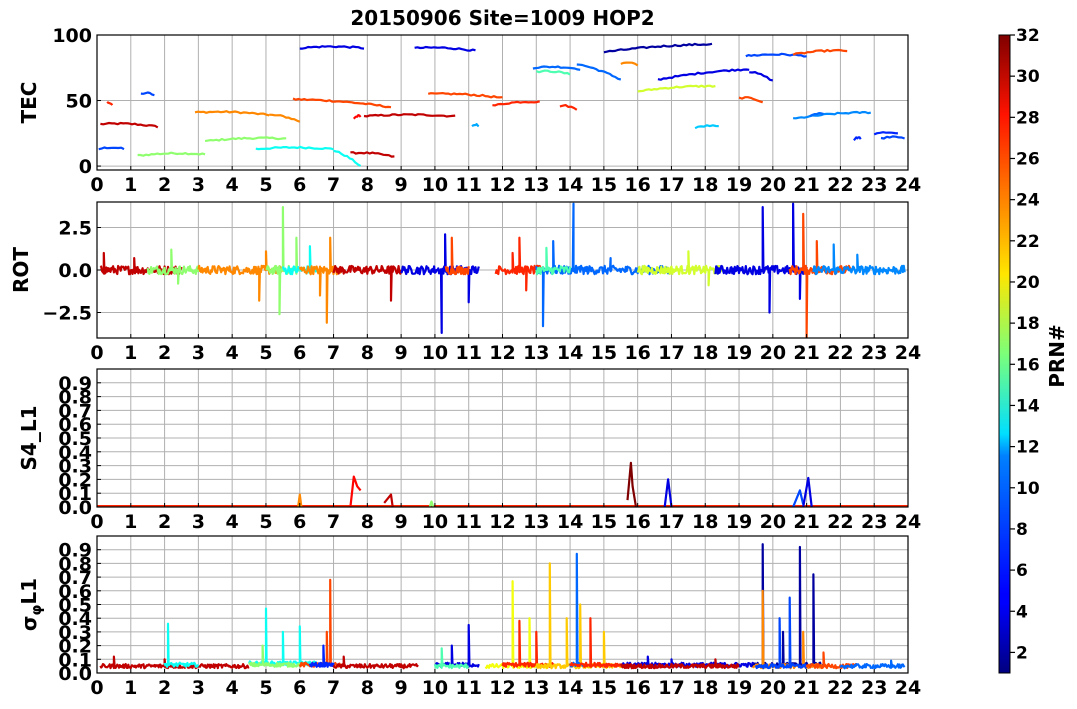 Image resolution: width=1077 pixels, height=709 pixels. I want to click on y-tick-label: 0.0, so click(75, 271).